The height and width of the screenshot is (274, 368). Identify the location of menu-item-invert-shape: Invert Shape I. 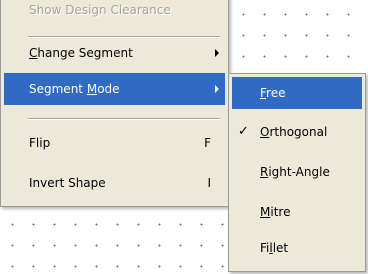
(114, 183).